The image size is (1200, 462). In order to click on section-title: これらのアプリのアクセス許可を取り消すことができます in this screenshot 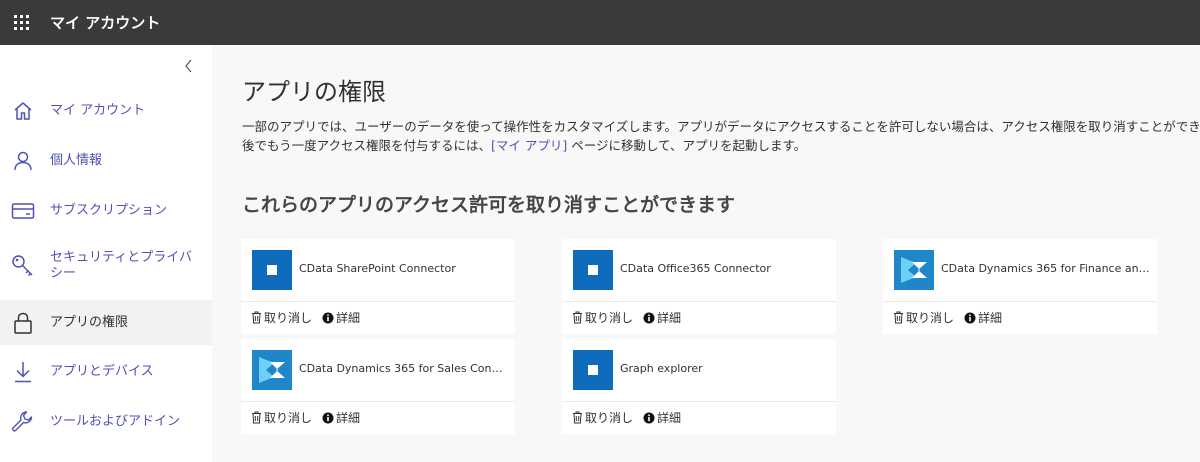, I will do `click(489, 205)`.